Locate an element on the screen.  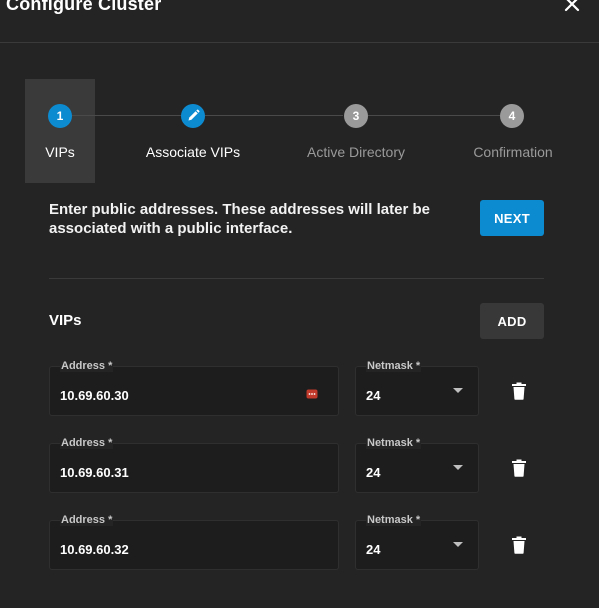
address-value: 10.69.60.31 is located at coordinates (94, 472).